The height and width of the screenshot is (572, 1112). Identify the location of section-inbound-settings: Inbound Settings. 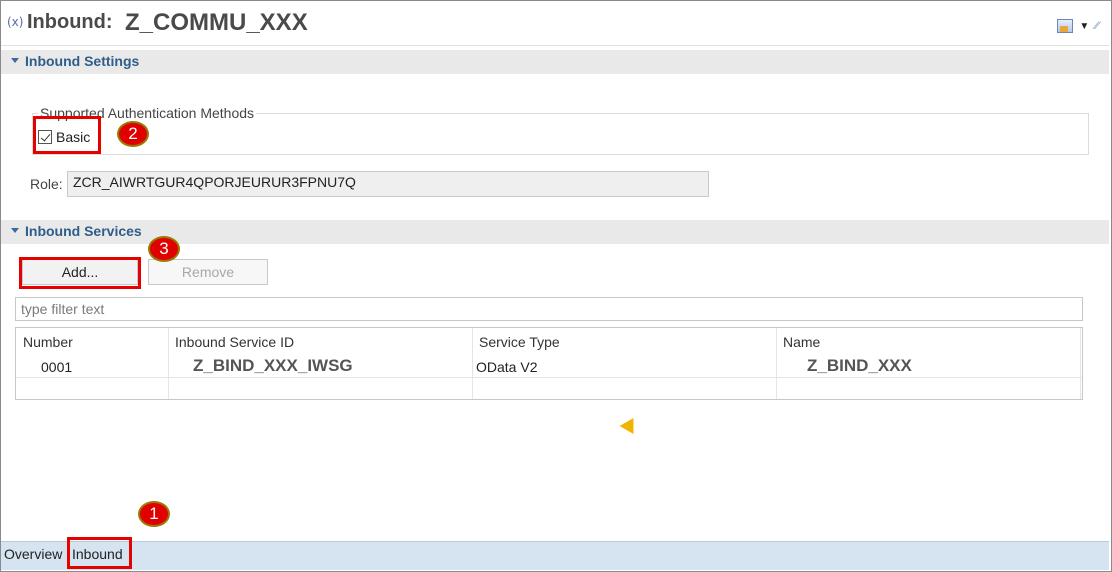
(555, 62).